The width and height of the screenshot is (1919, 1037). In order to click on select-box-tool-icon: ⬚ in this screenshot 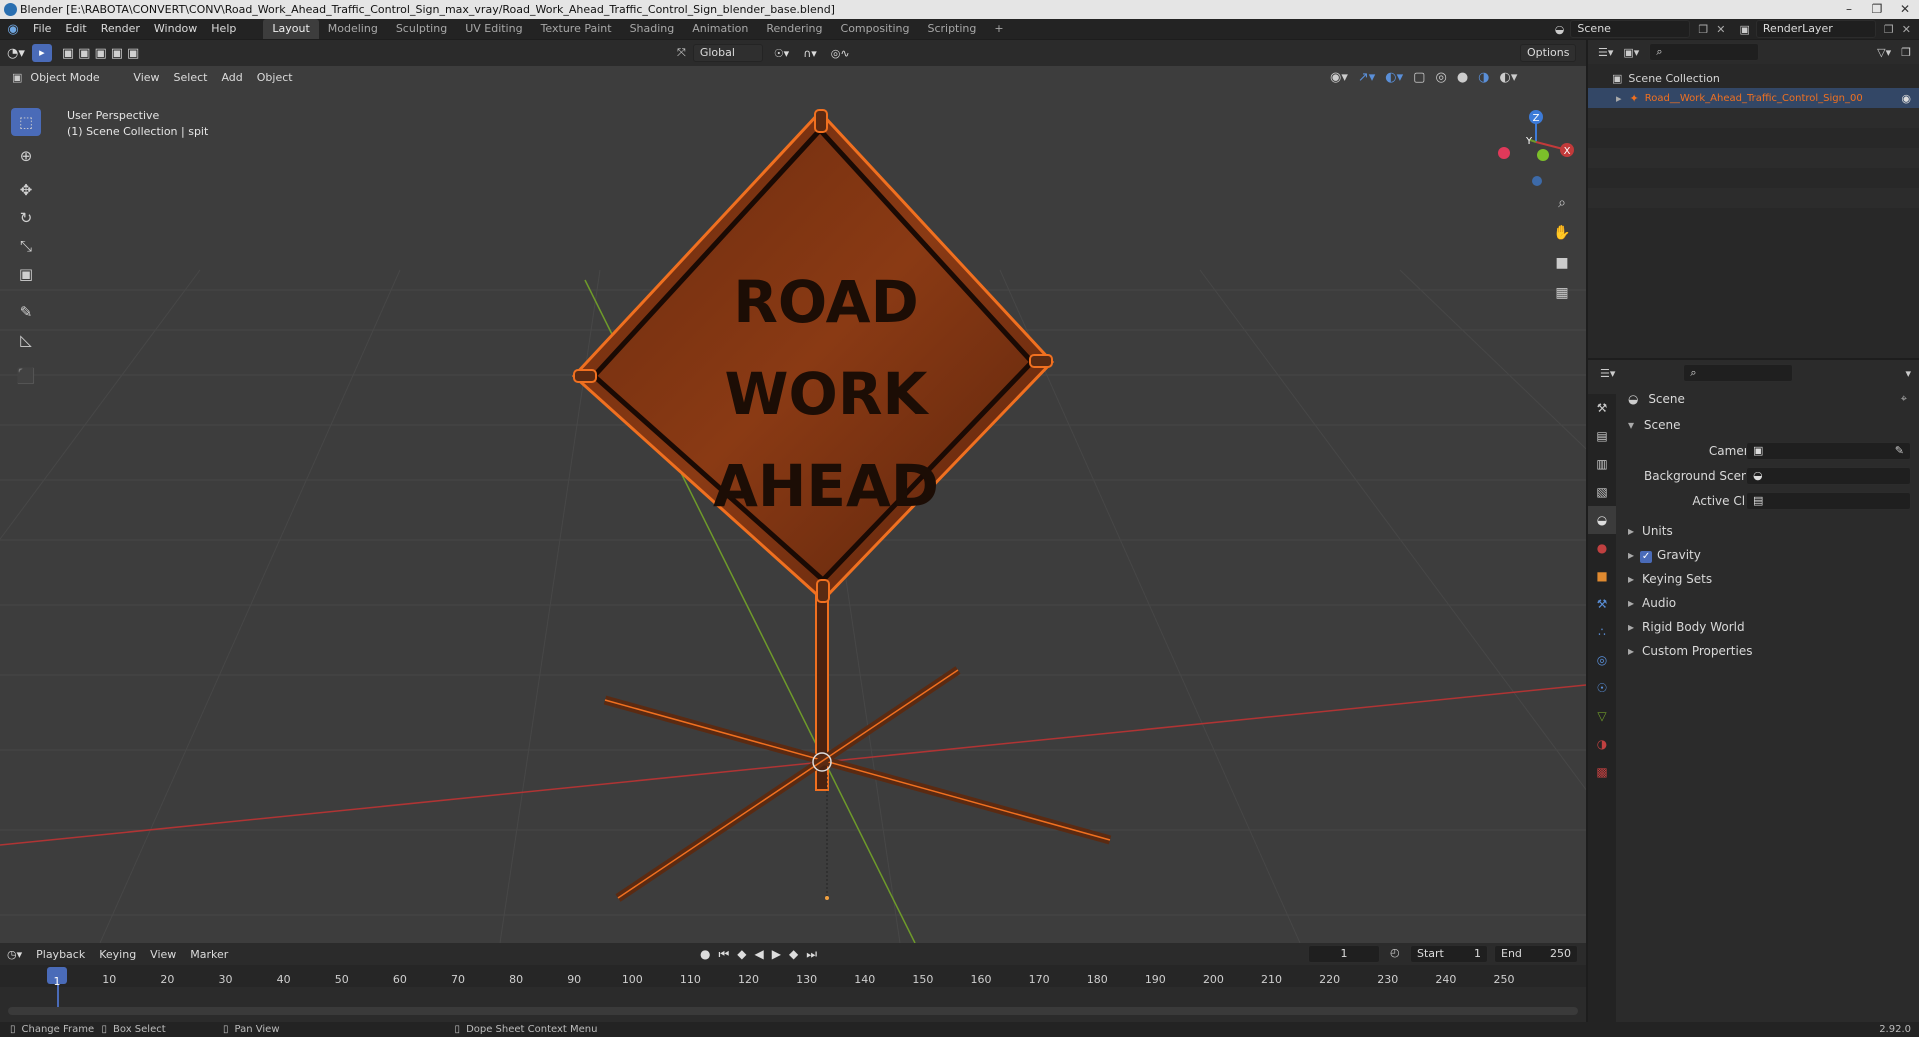, I will do `click(26, 122)`.